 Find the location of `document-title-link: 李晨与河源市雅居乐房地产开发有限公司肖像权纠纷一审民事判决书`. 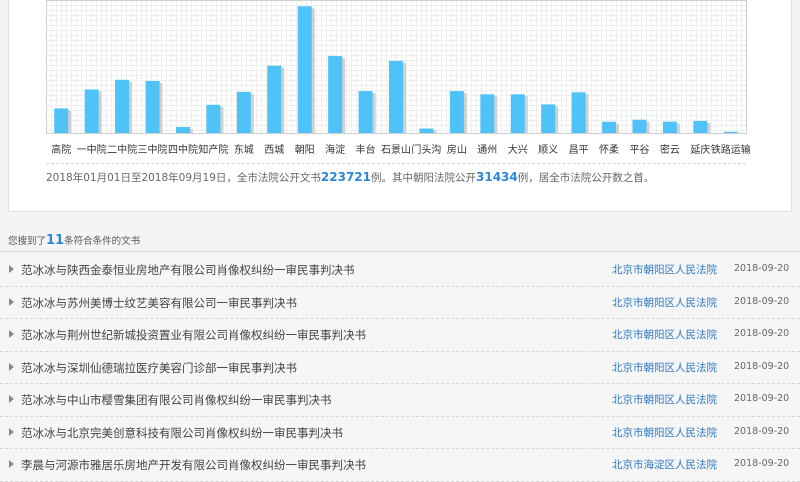

document-title-link: 李晨与河源市雅居乐房地产开发有限公司肖像权纠纷一审民事判决书 is located at coordinates (193, 465).